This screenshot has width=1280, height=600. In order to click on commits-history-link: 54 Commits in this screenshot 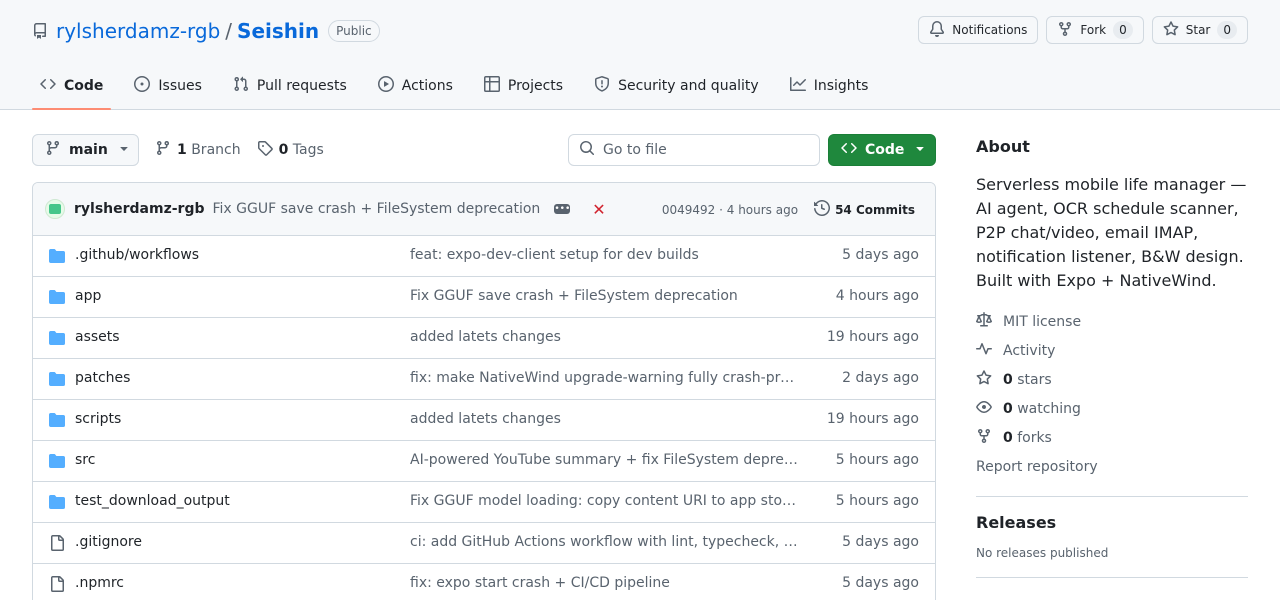, I will do `click(864, 209)`.